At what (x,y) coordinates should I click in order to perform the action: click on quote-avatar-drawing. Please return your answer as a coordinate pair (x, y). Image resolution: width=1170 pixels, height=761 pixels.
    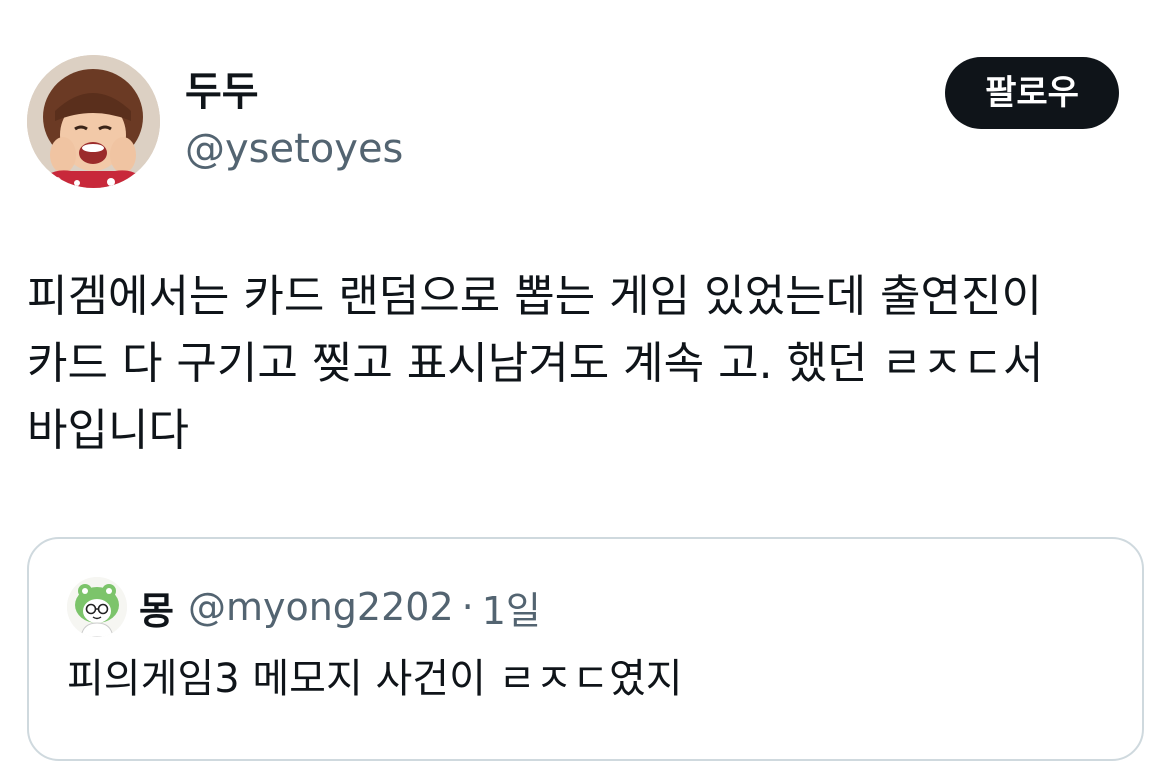
    Looking at the image, I should click on (97, 607).